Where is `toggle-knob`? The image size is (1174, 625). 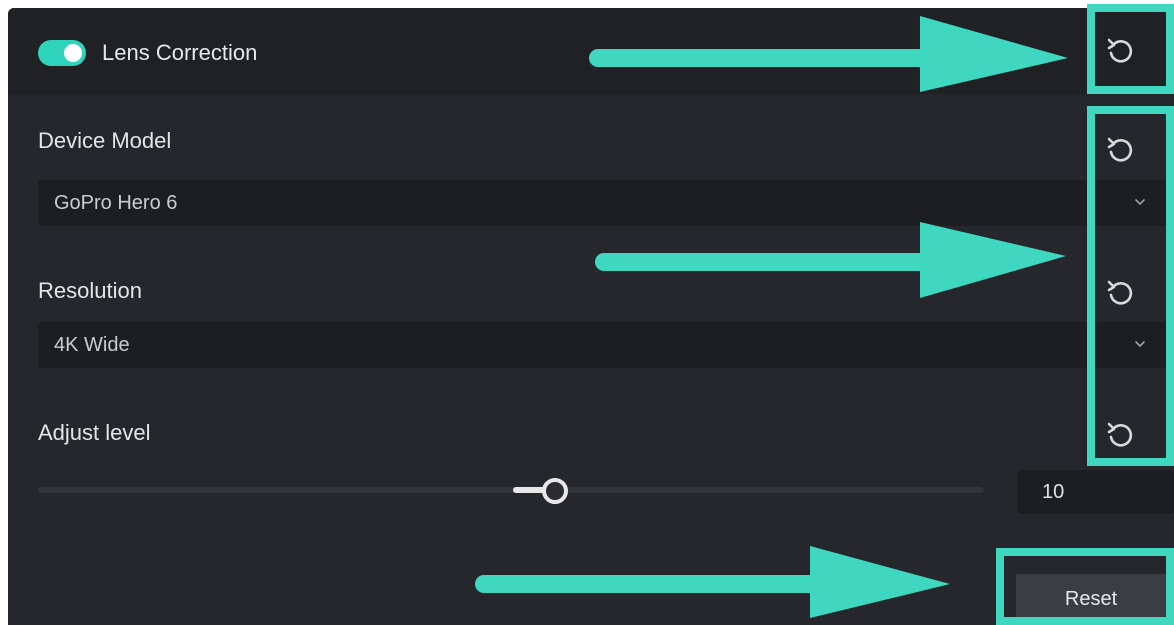
toggle-knob is located at coordinates (73, 53).